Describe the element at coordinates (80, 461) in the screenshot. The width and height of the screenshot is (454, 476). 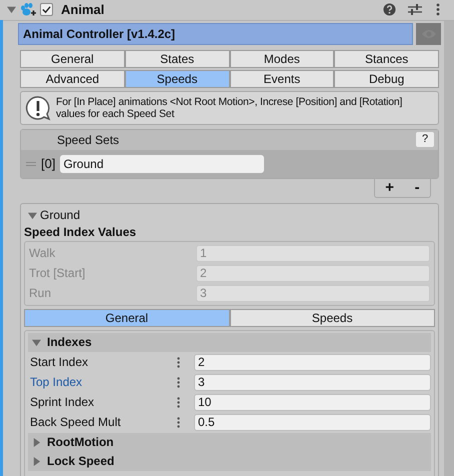
I see `section-title: Lock Speed` at that location.